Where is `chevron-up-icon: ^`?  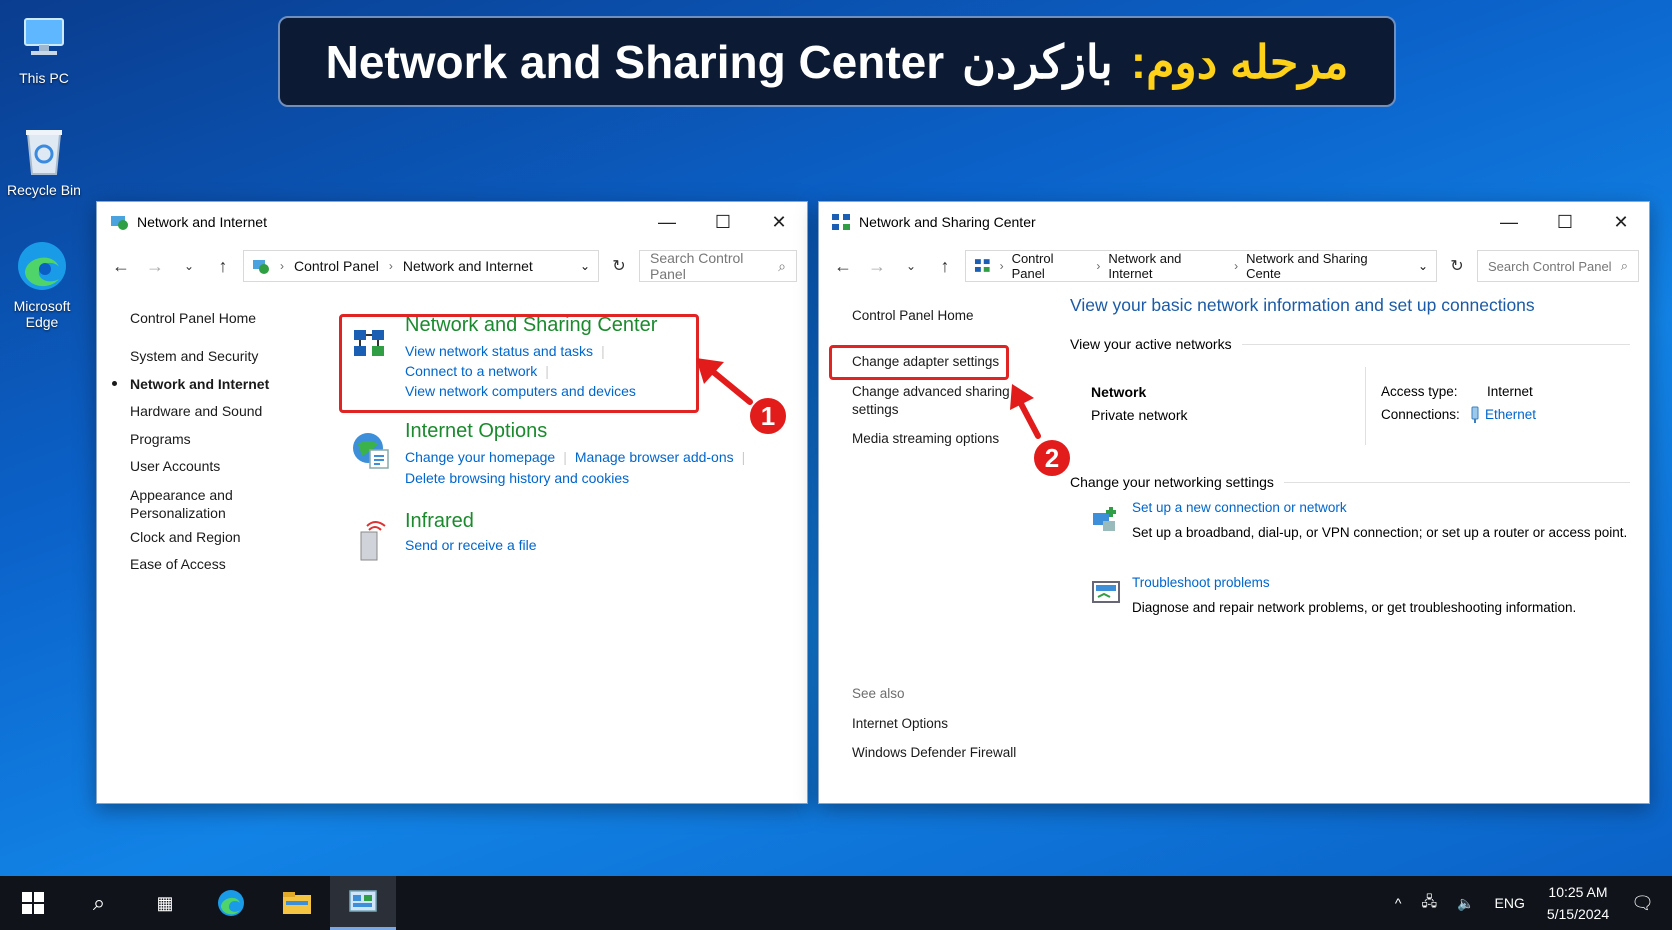
chevron-up-icon: ^ is located at coordinates (1398, 903).